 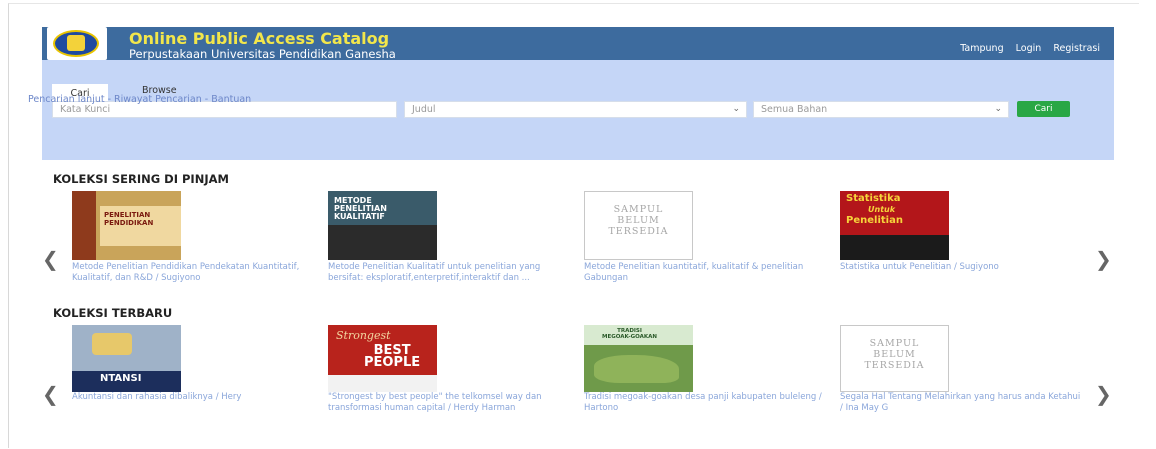 What do you see at coordinates (638, 358) in the screenshot?
I see `book-cover: TRADISI MEGOAK-GOAKAN` at bounding box center [638, 358].